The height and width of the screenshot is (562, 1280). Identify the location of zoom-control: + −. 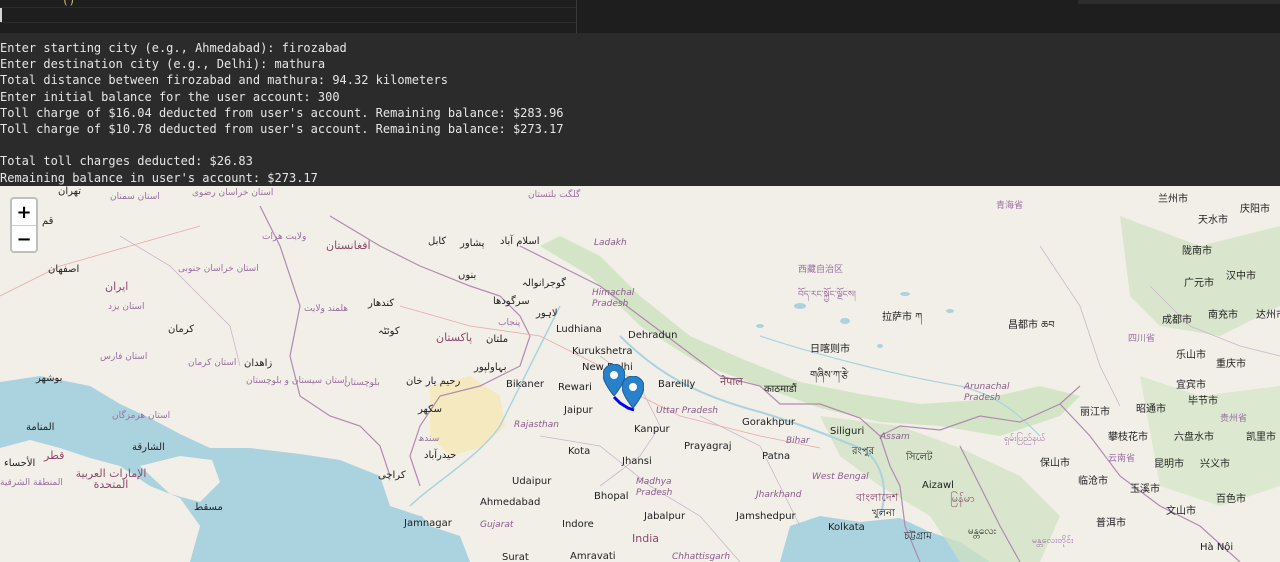
(24, 225).